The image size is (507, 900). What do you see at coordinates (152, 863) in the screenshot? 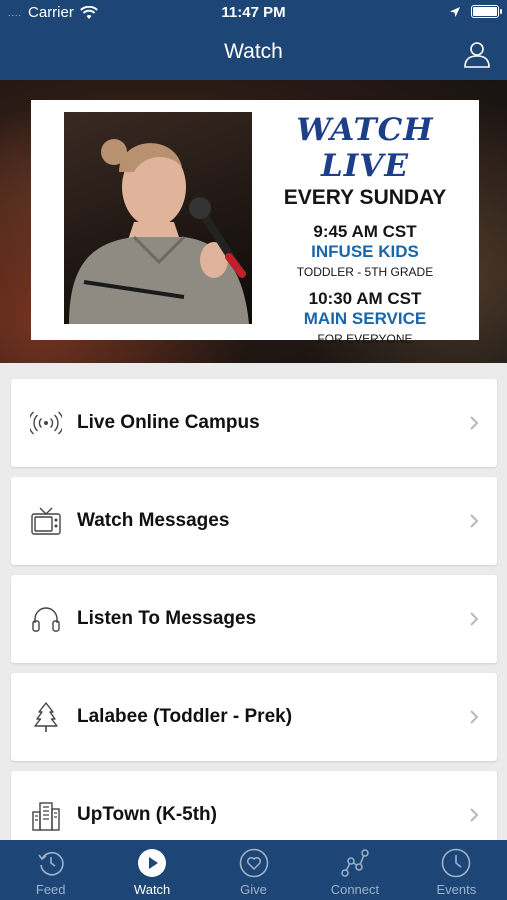
I see `play-icon` at bounding box center [152, 863].